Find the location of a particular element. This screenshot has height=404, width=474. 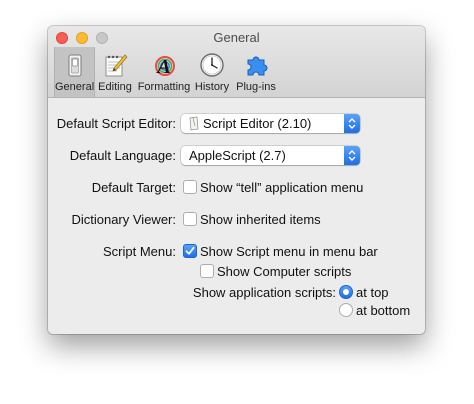

show-script-menu-option: Show Script menu in menu bar is located at coordinates (289, 251).